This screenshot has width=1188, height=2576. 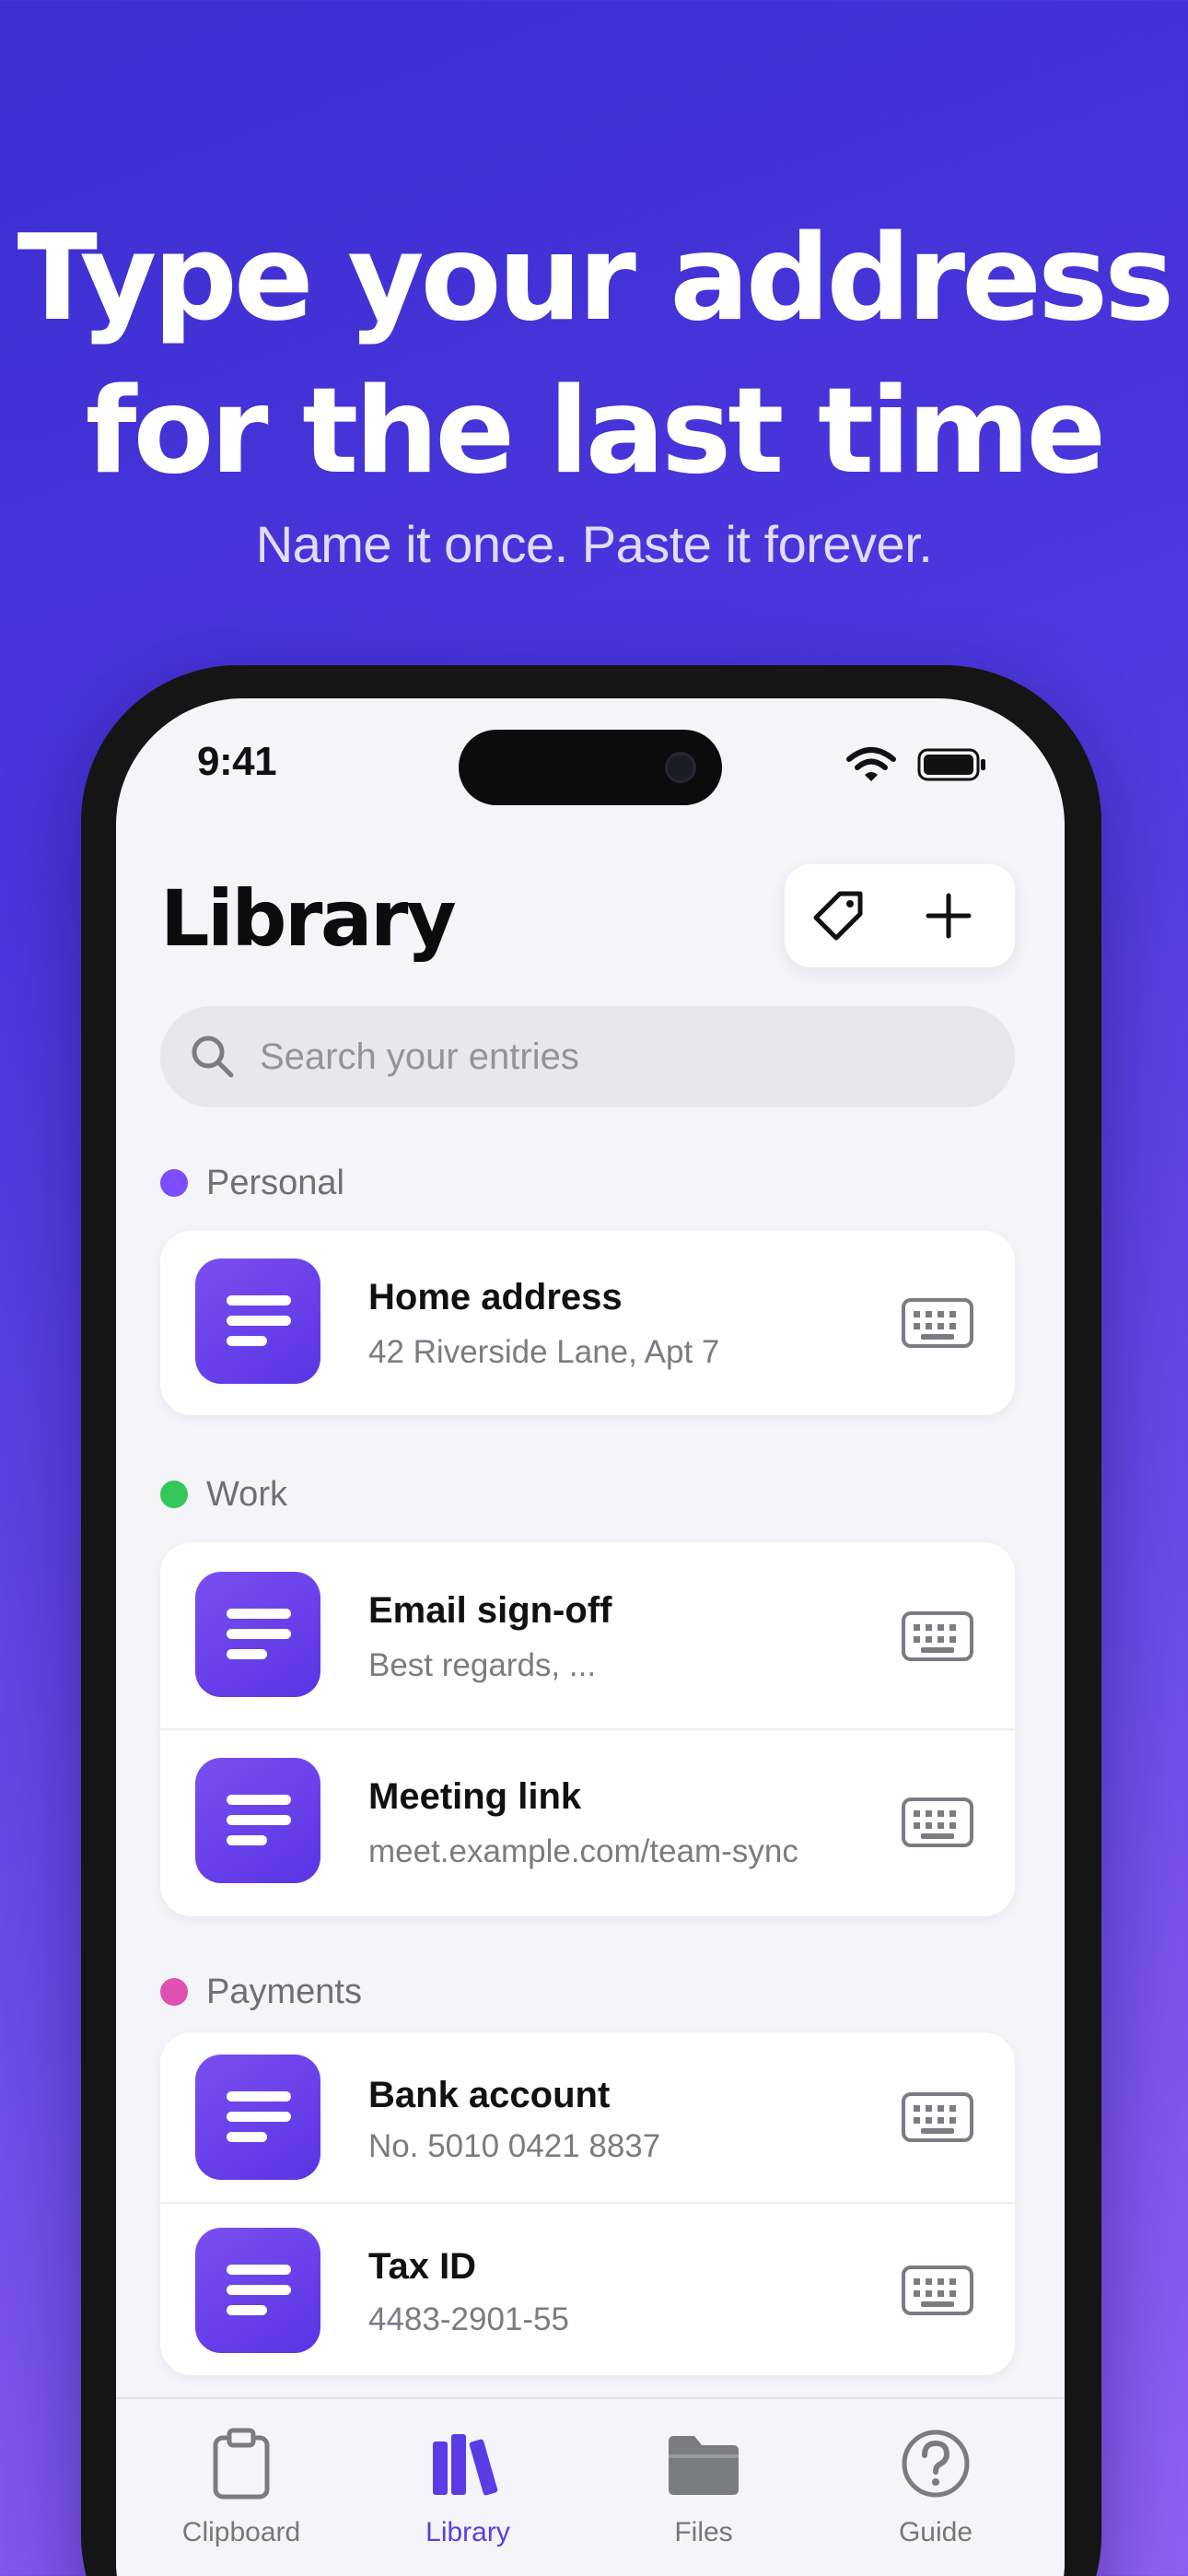 I want to click on list-item: Tax ID 4483-2901-55, so click(x=587, y=2289).